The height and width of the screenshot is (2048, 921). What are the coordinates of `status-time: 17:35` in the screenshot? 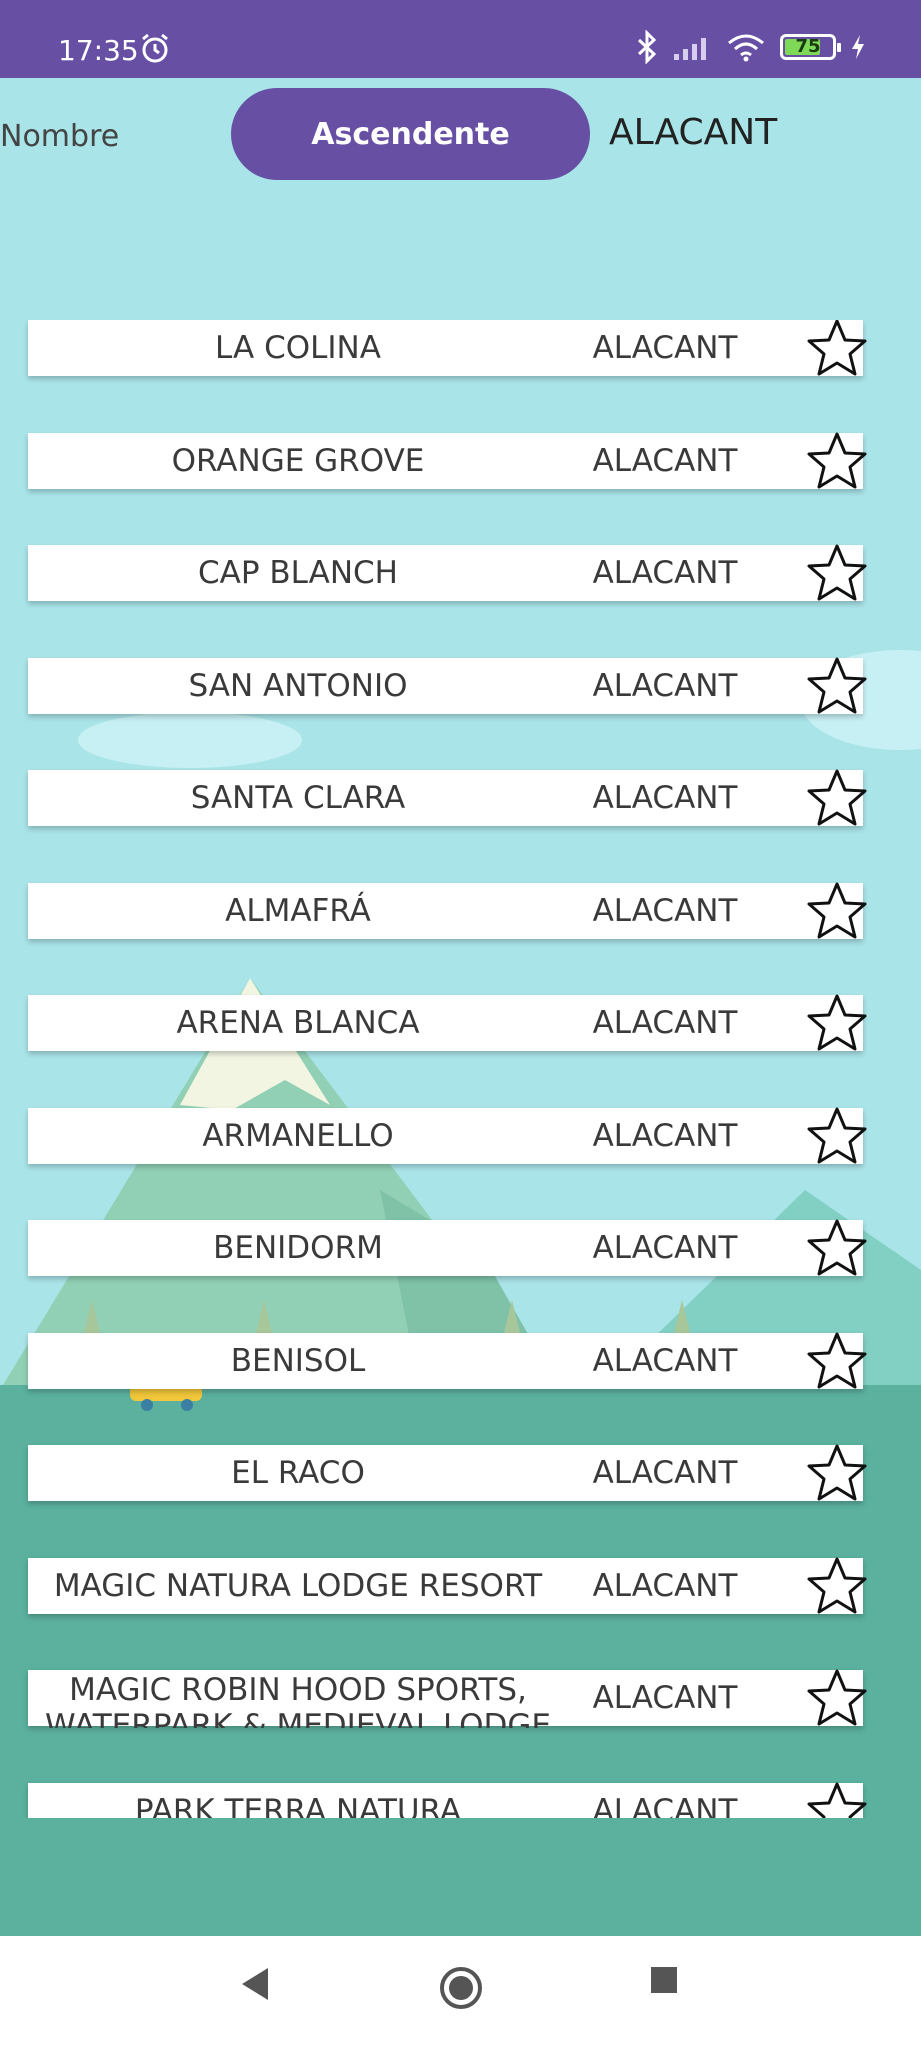 It's located at (98, 50).